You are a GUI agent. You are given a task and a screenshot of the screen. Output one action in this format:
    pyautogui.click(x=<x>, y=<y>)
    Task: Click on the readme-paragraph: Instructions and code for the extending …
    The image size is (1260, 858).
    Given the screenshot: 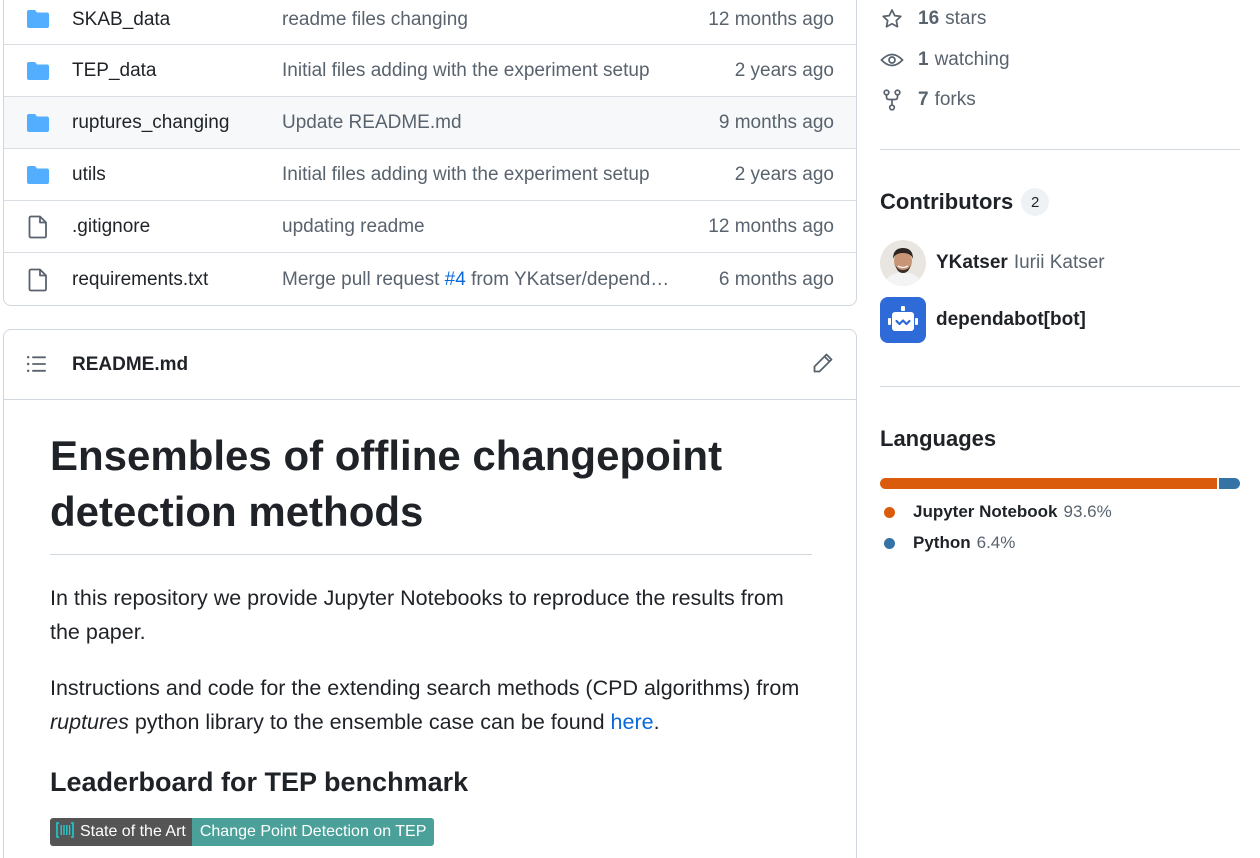 What is the action you would take?
    pyautogui.click(x=431, y=705)
    